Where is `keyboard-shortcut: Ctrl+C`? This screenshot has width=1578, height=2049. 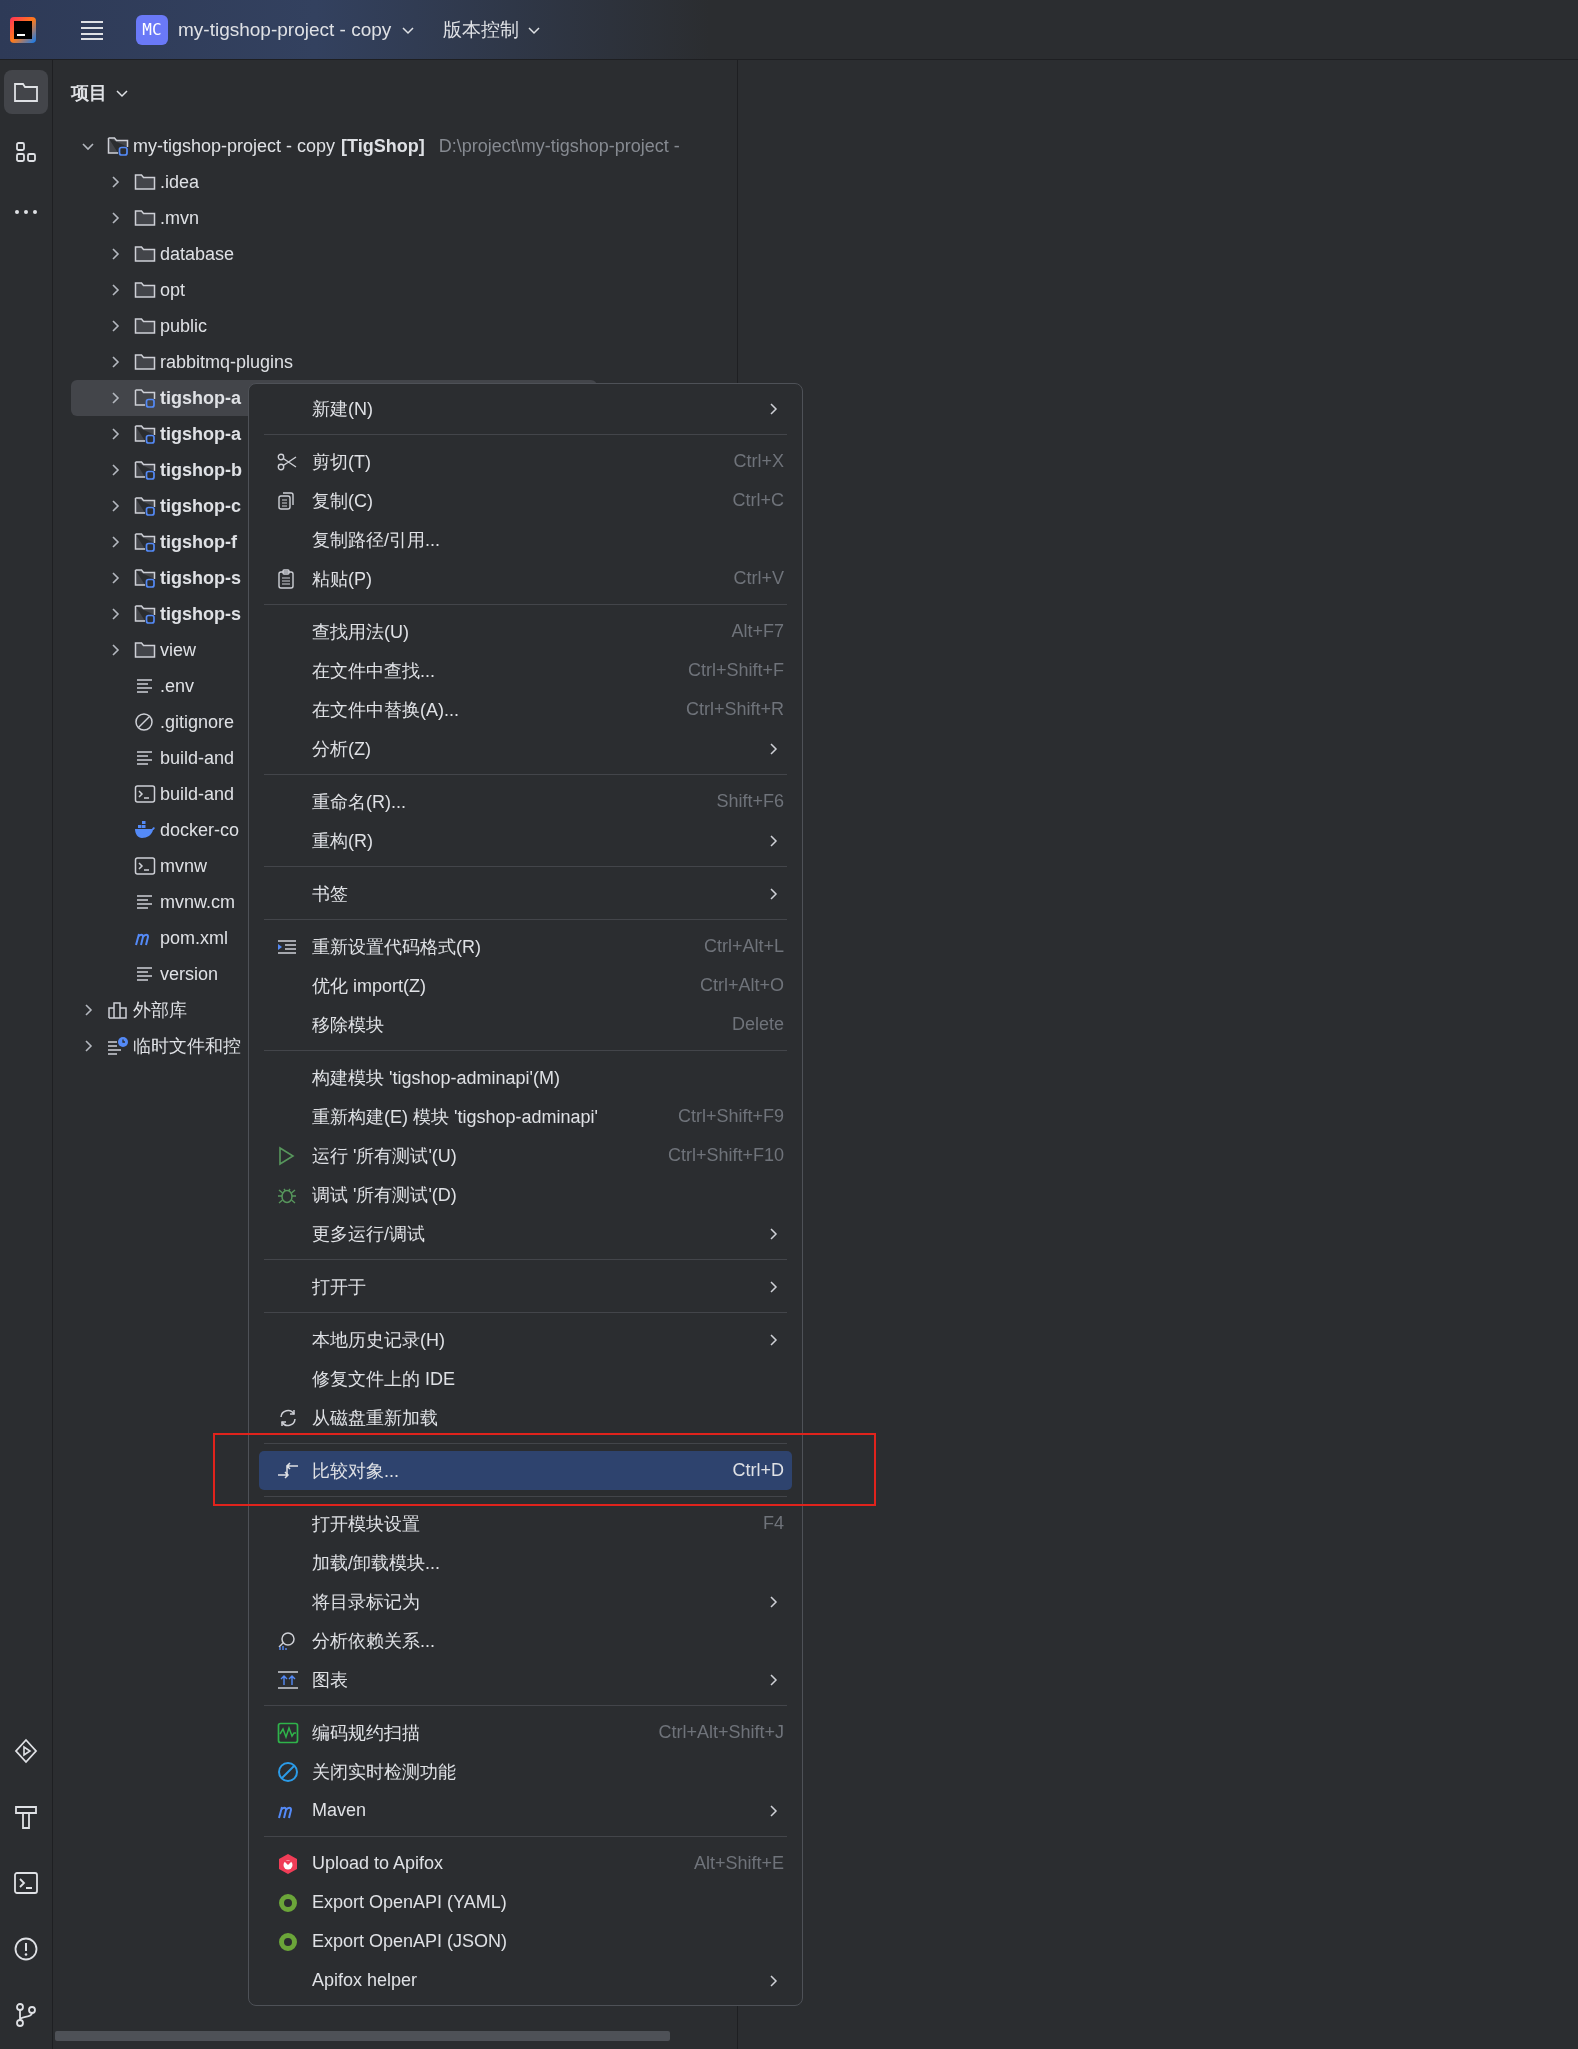 keyboard-shortcut: Ctrl+C is located at coordinates (758, 500).